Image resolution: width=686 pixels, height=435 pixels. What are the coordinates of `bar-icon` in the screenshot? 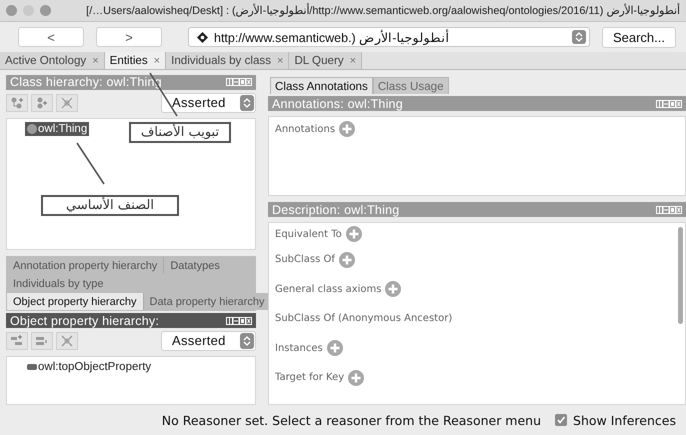 It's located at (32, 367).